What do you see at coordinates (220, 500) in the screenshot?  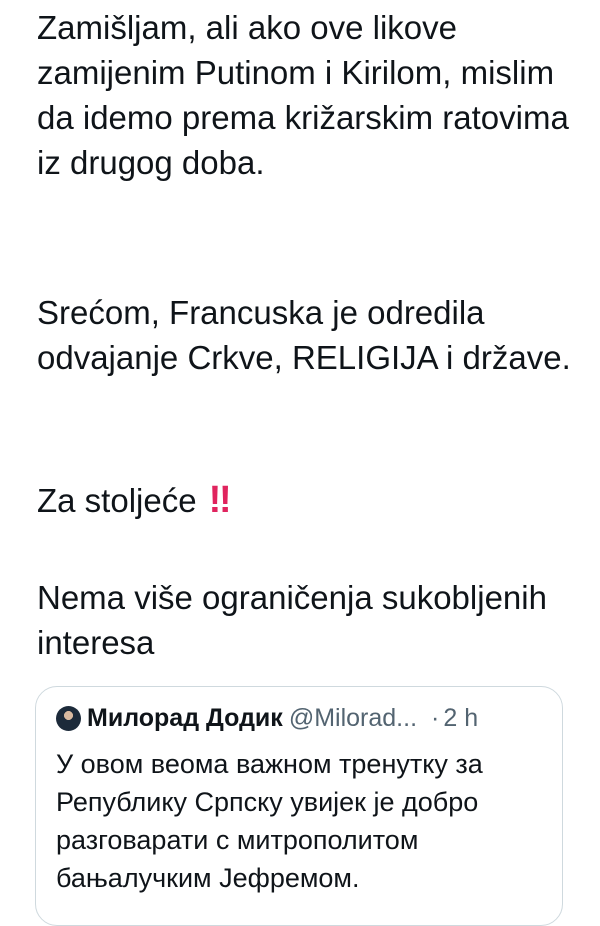 I see `double-exclamation-icon: ‼` at bounding box center [220, 500].